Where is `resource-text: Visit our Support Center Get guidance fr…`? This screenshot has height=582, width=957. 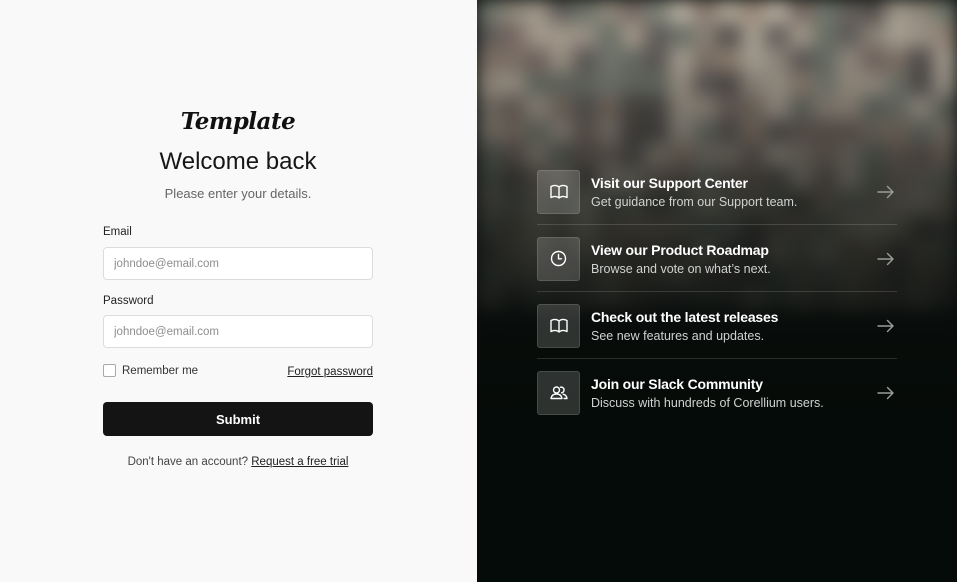 resource-text: Visit our Support Center Get guidance fr… is located at coordinates (734, 192).